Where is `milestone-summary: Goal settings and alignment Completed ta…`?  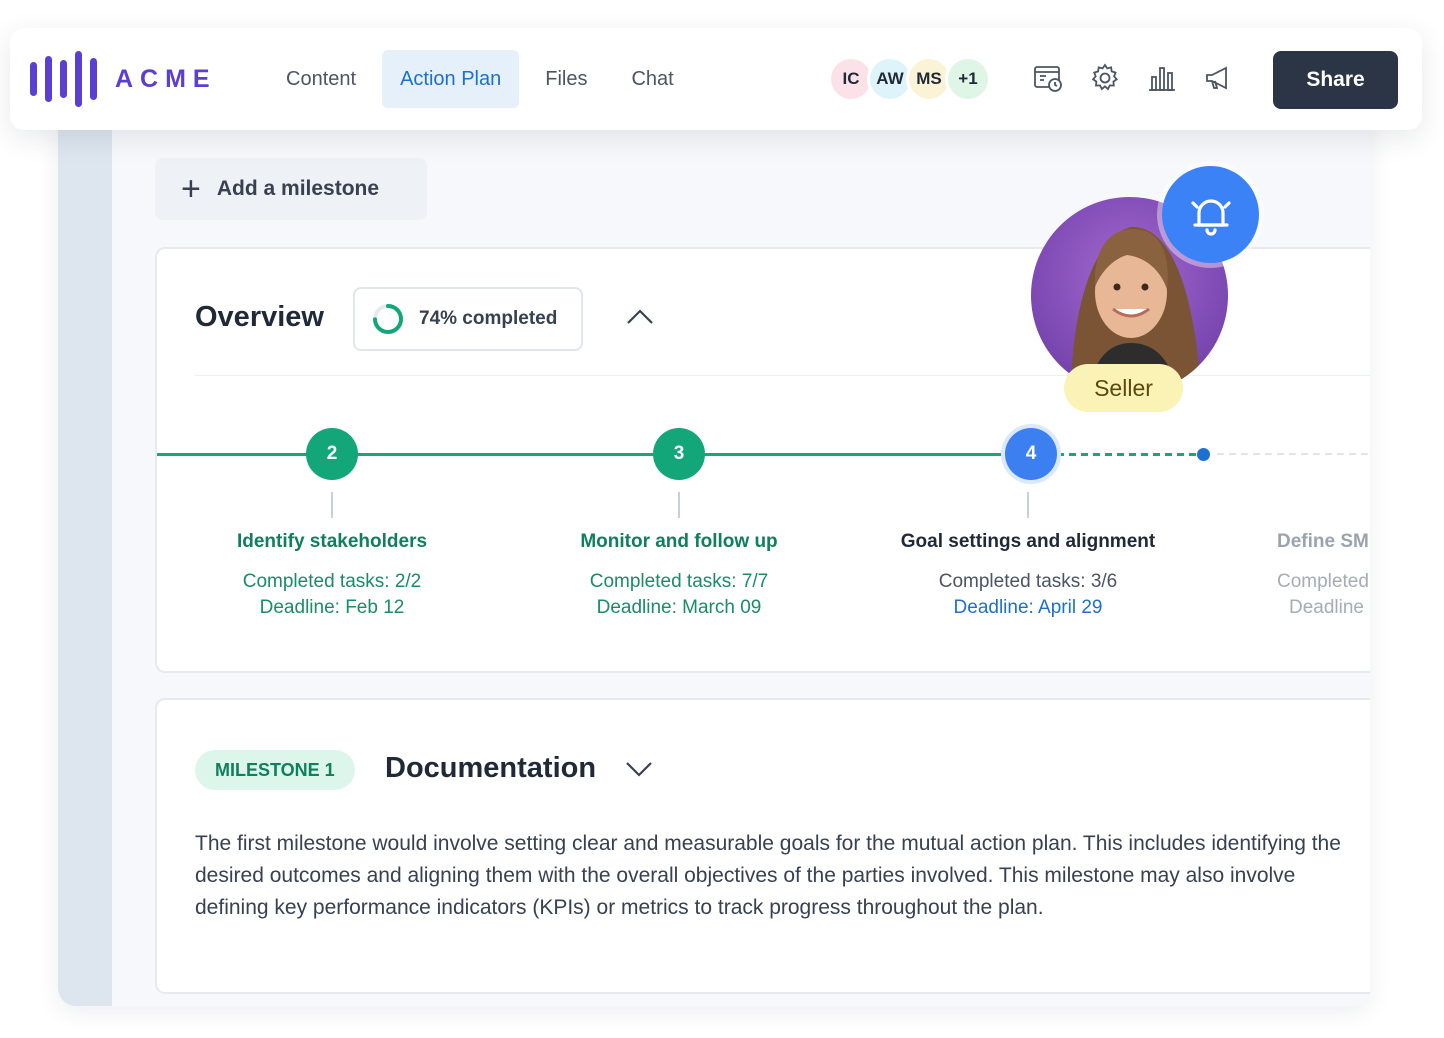
milestone-summary: Goal settings and alignment Completed ta… is located at coordinates (1028, 576).